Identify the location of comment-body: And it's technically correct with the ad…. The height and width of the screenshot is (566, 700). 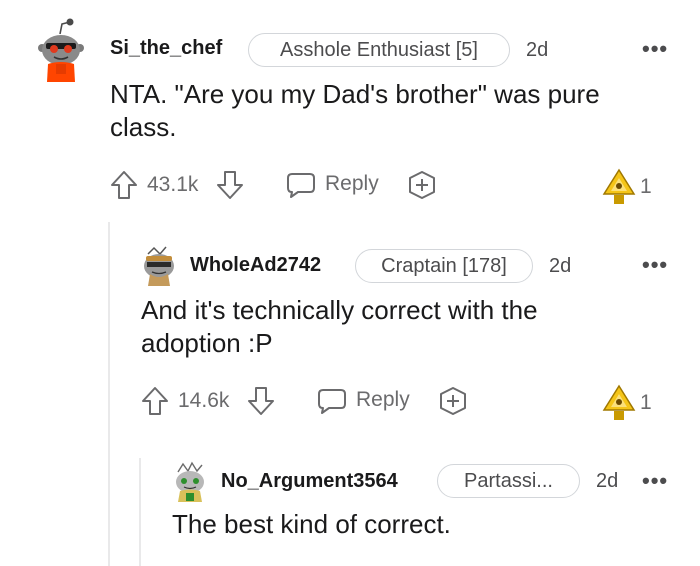
(339, 326).